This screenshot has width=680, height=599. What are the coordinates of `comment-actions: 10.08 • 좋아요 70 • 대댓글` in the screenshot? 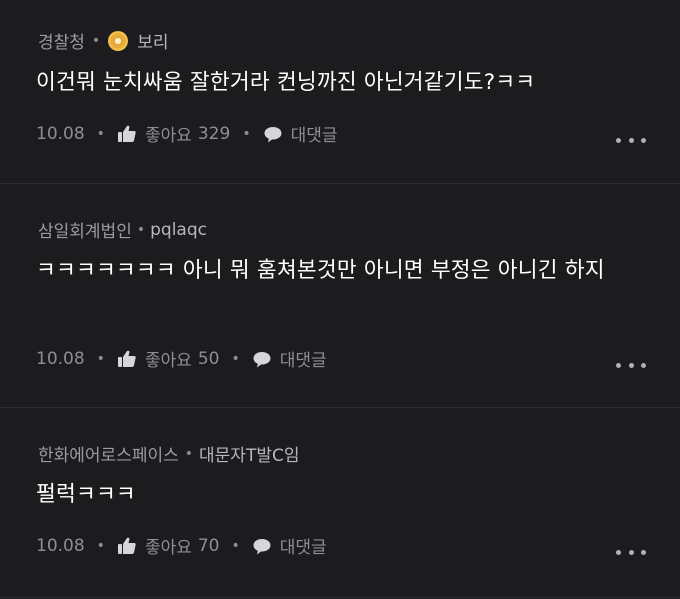 It's located at (181, 546).